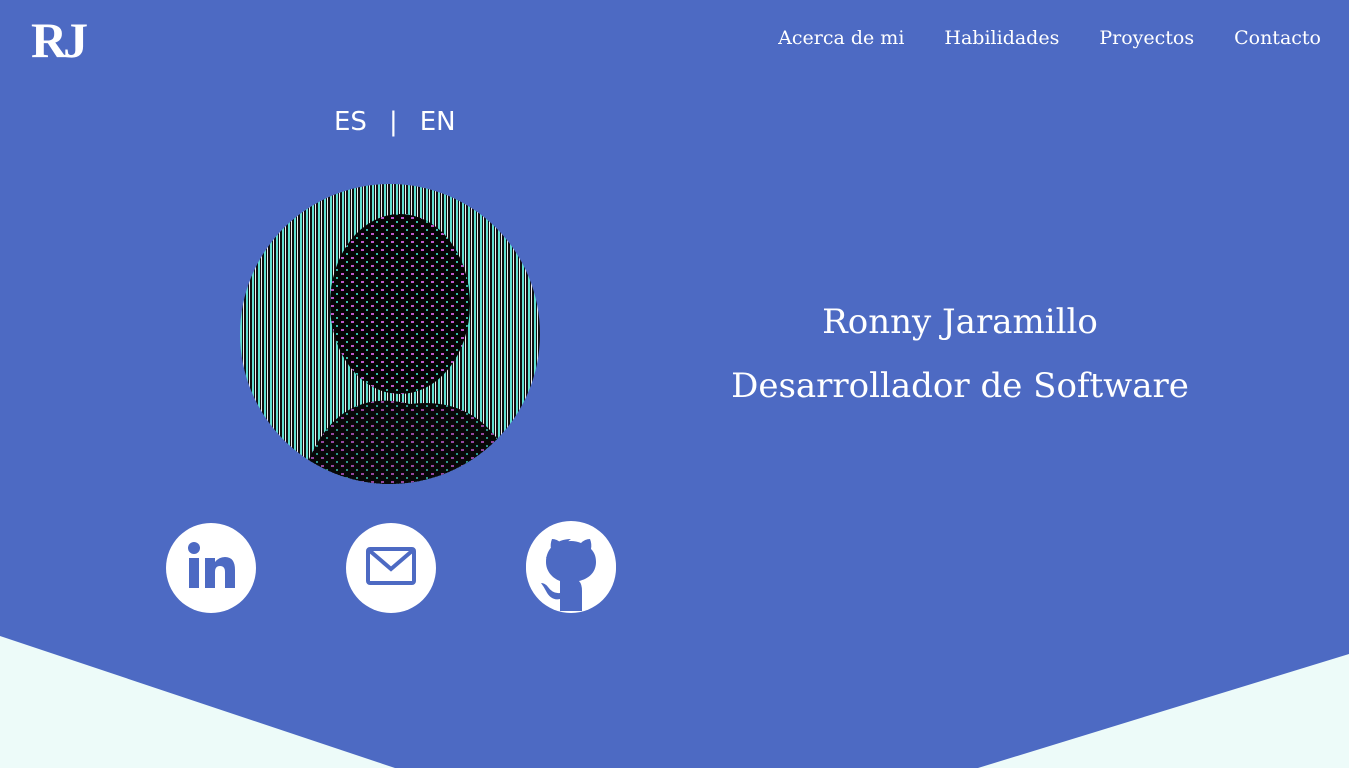 This screenshot has width=1349, height=768. What do you see at coordinates (1277, 38) in the screenshot?
I see `nav-link-contact: Contacto` at bounding box center [1277, 38].